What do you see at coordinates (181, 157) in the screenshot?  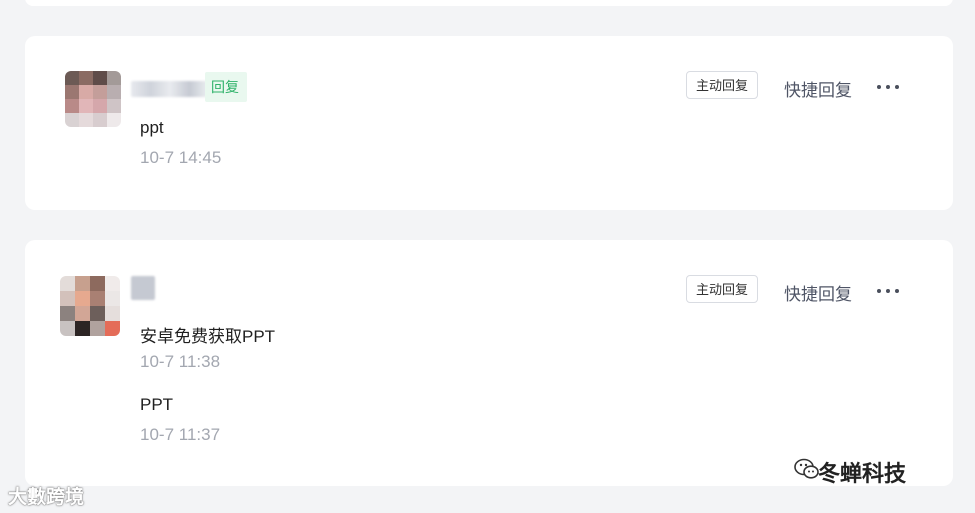 I see `message-time: 10-7 14:45` at bounding box center [181, 157].